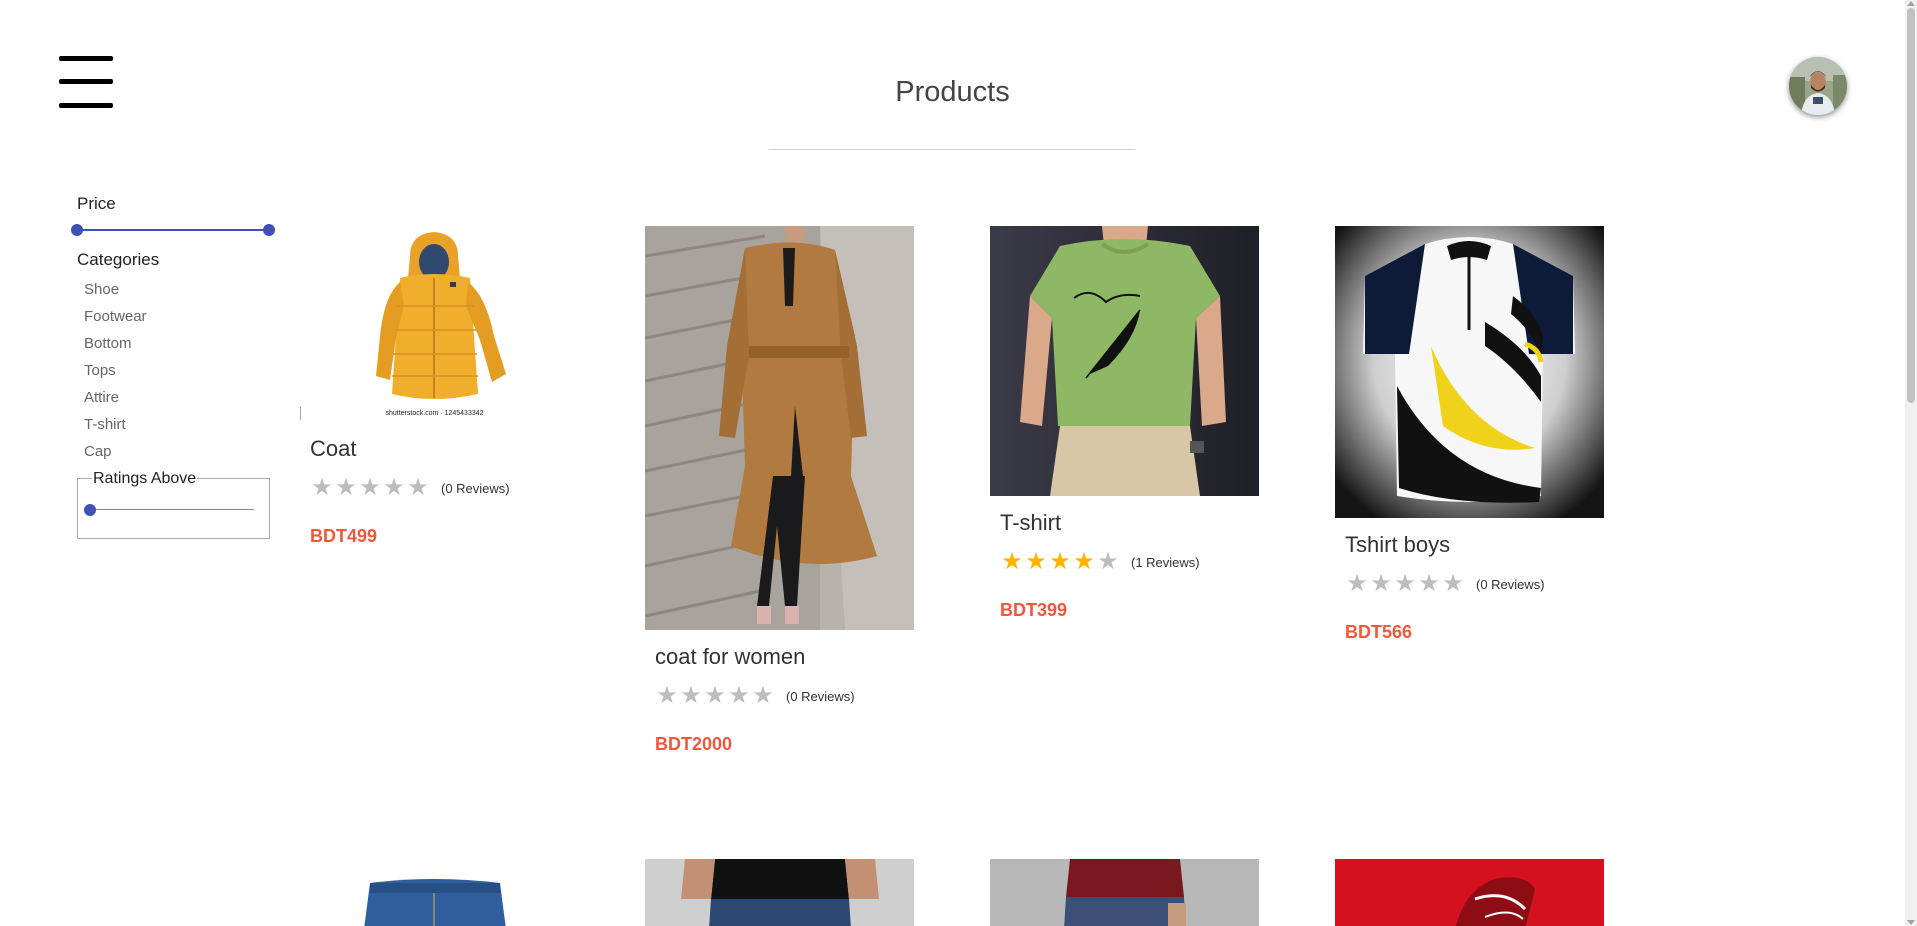  I want to click on product-image-red-sneaker, so click(1469, 892).